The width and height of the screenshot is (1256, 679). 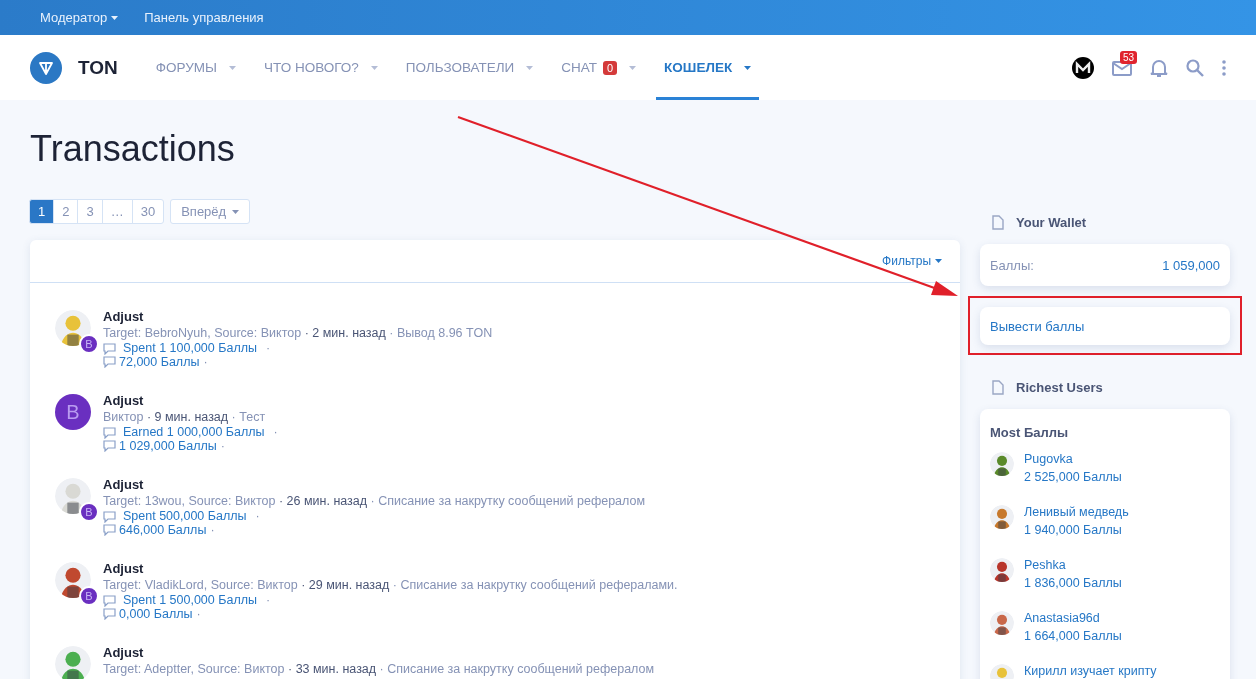 I want to click on page-button: 3, so click(x=90, y=211).